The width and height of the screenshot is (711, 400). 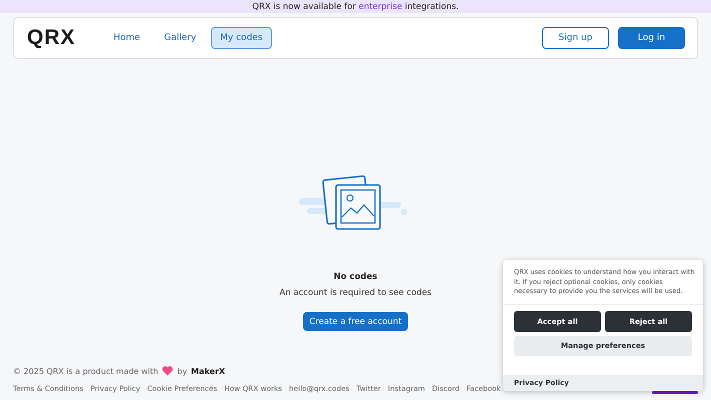 What do you see at coordinates (168, 371) in the screenshot?
I see `heart-icon` at bounding box center [168, 371].